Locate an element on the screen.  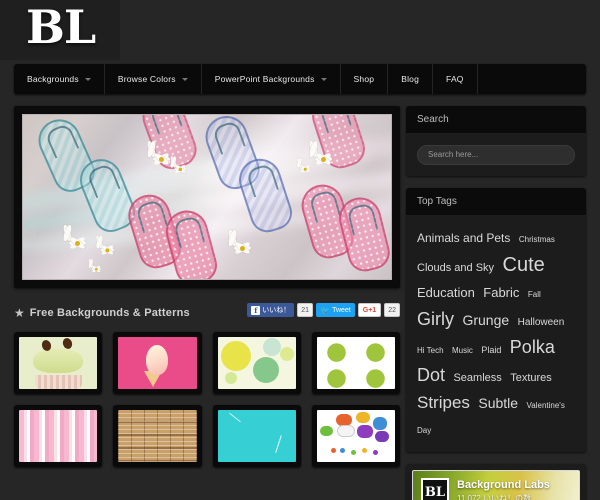
tag-link: Hi Tech is located at coordinates (430, 350).